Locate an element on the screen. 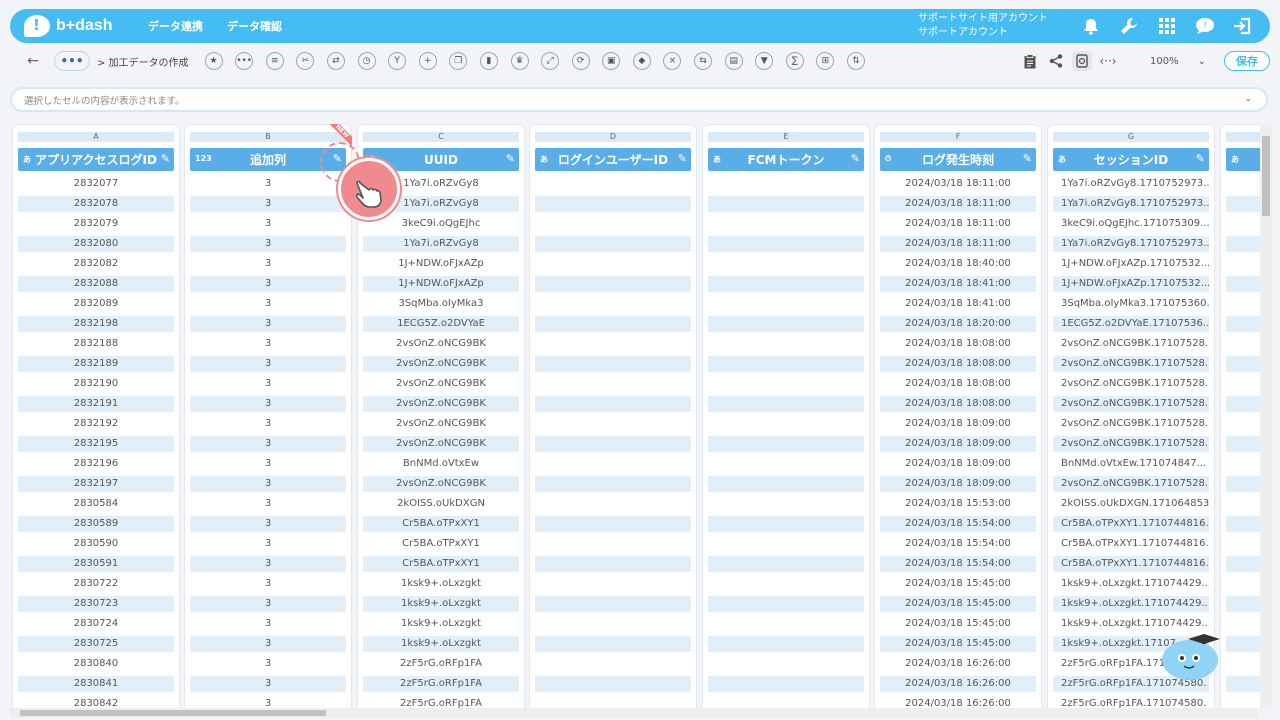  table-cell: 2832079 is located at coordinates (96, 224).